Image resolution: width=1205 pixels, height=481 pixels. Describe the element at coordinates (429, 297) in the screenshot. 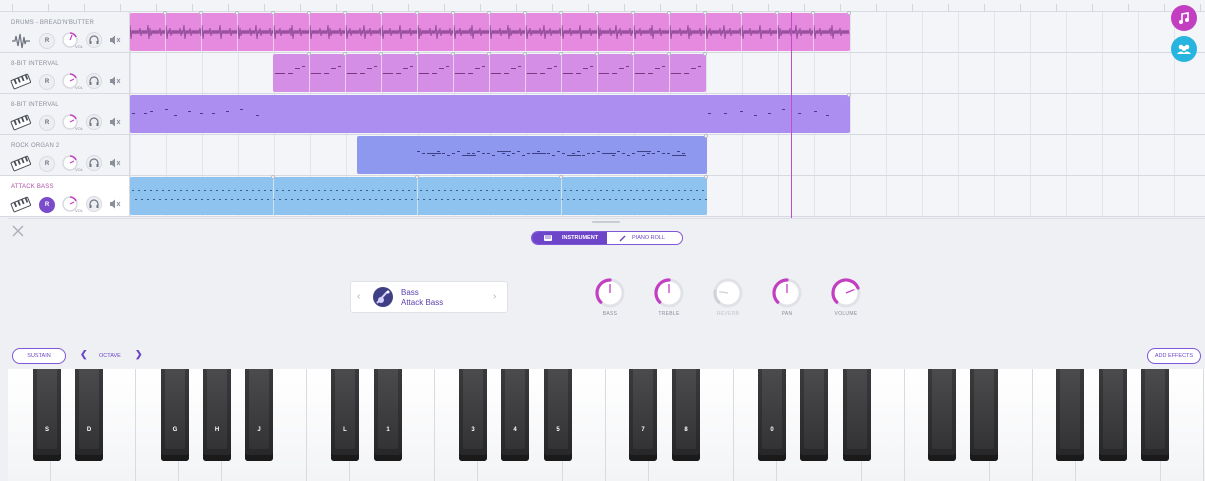

I see `instrument-selector: ‹ Bass Attack Bass ›` at that location.